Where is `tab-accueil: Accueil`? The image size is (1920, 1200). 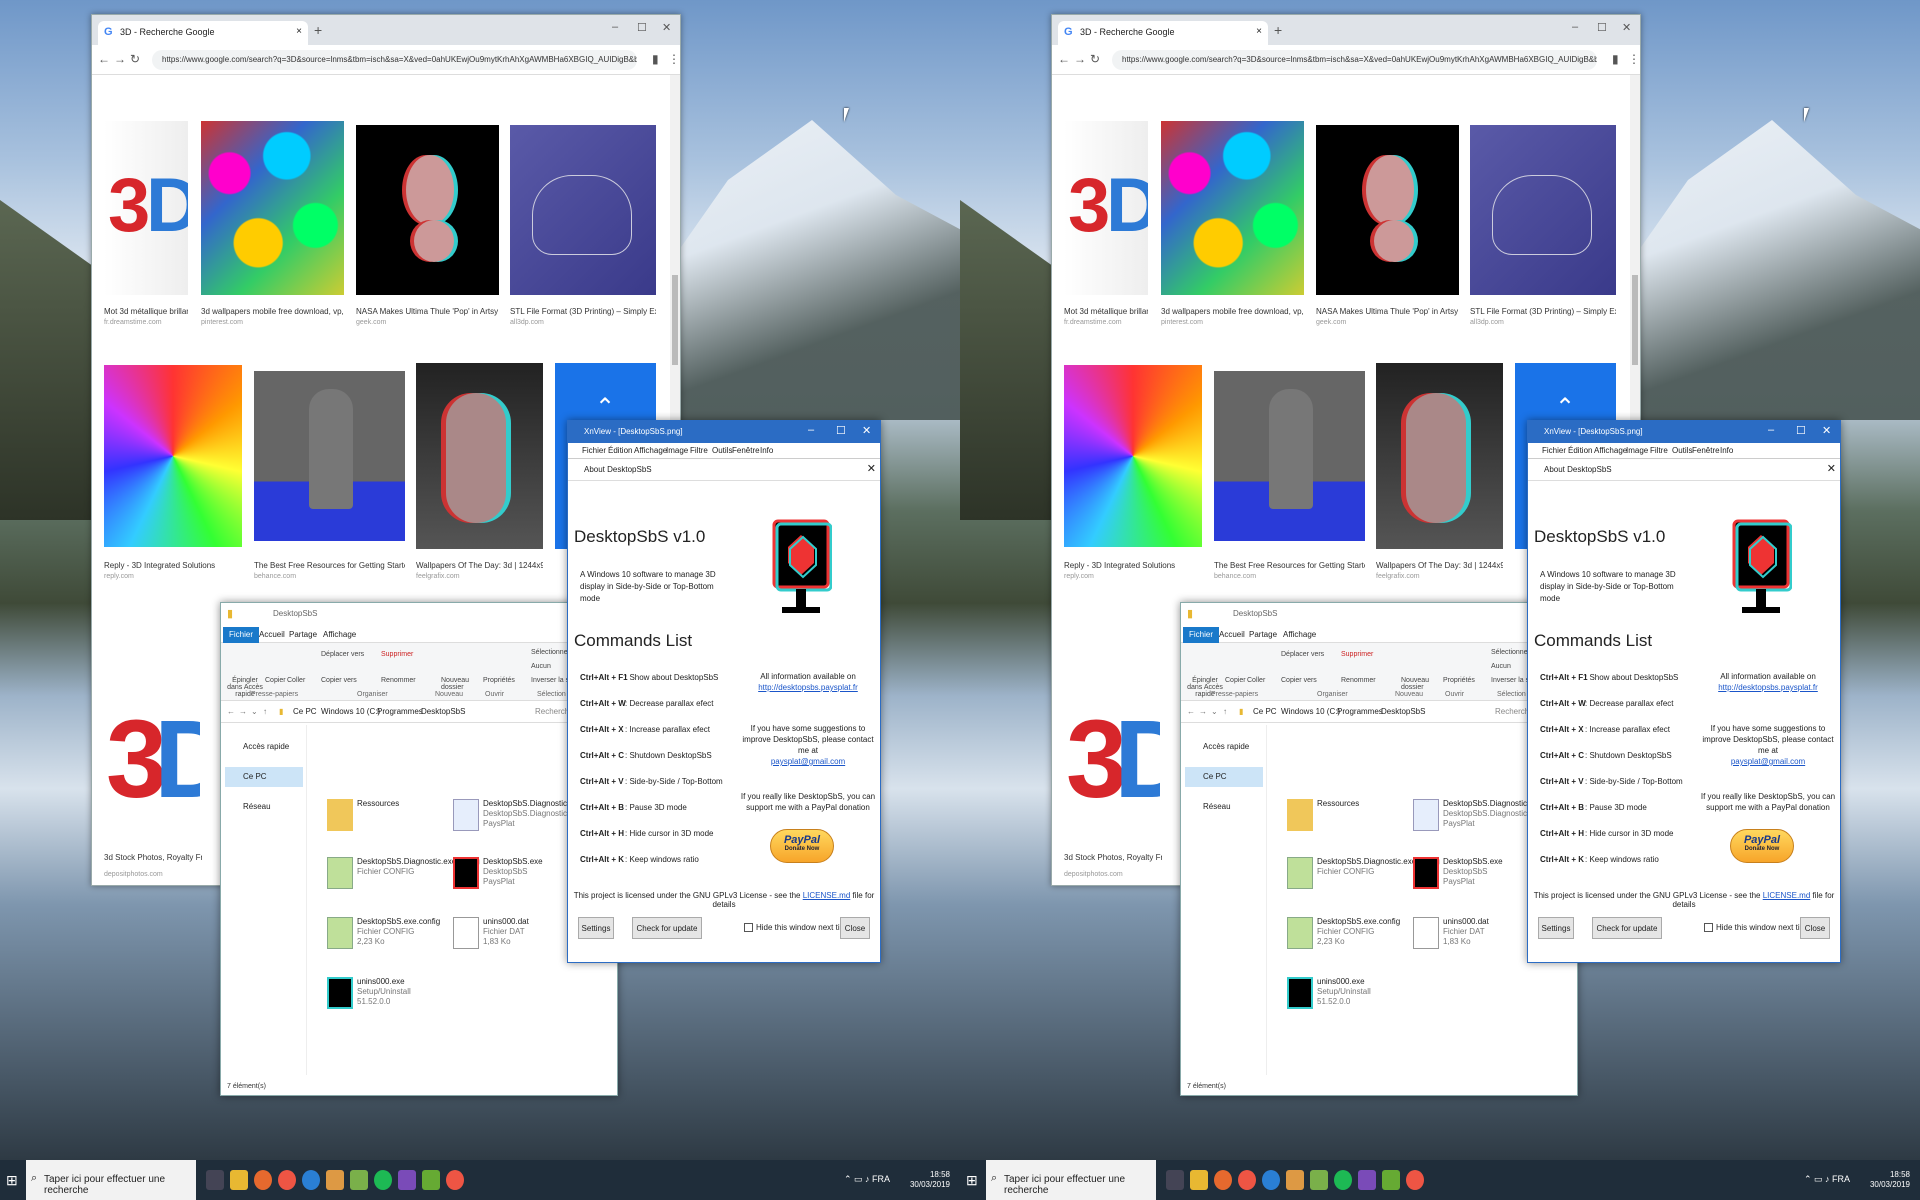 tab-accueil: Accueil is located at coordinates (272, 634).